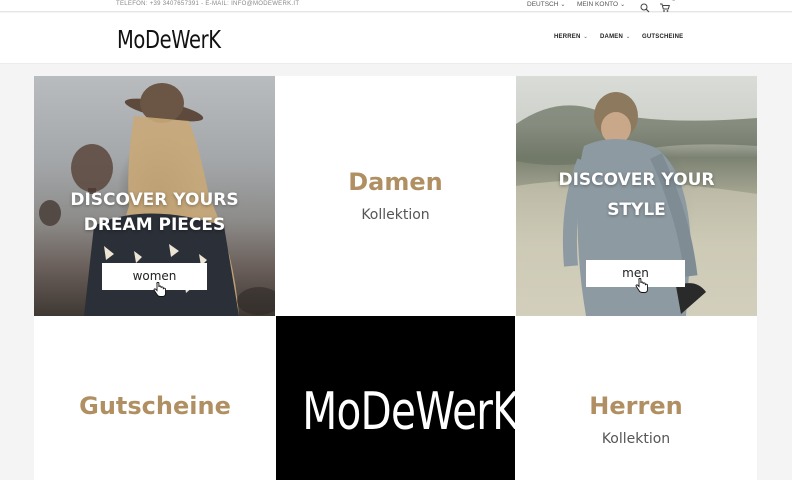  What do you see at coordinates (646, 6) in the screenshot?
I see `search-icon` at bounding box center [646, 6].